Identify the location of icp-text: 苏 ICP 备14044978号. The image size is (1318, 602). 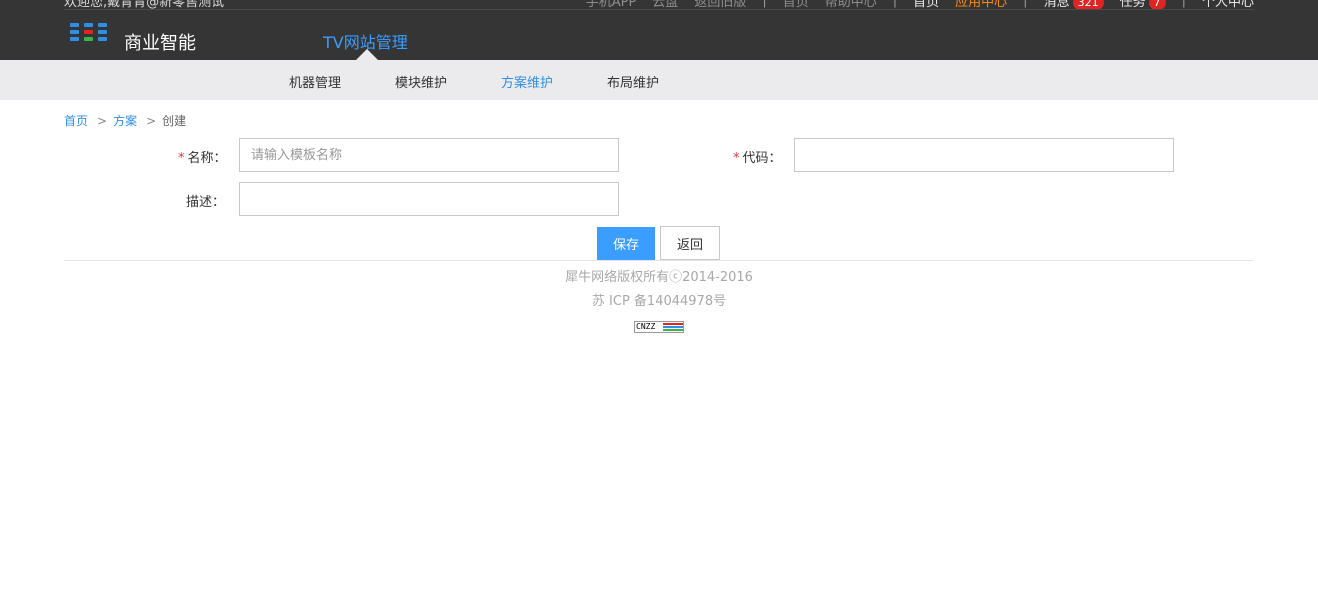
(659, 304).